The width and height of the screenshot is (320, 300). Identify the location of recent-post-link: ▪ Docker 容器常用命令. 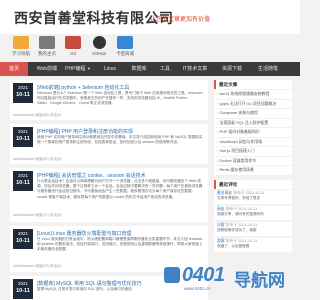
(253, 161).